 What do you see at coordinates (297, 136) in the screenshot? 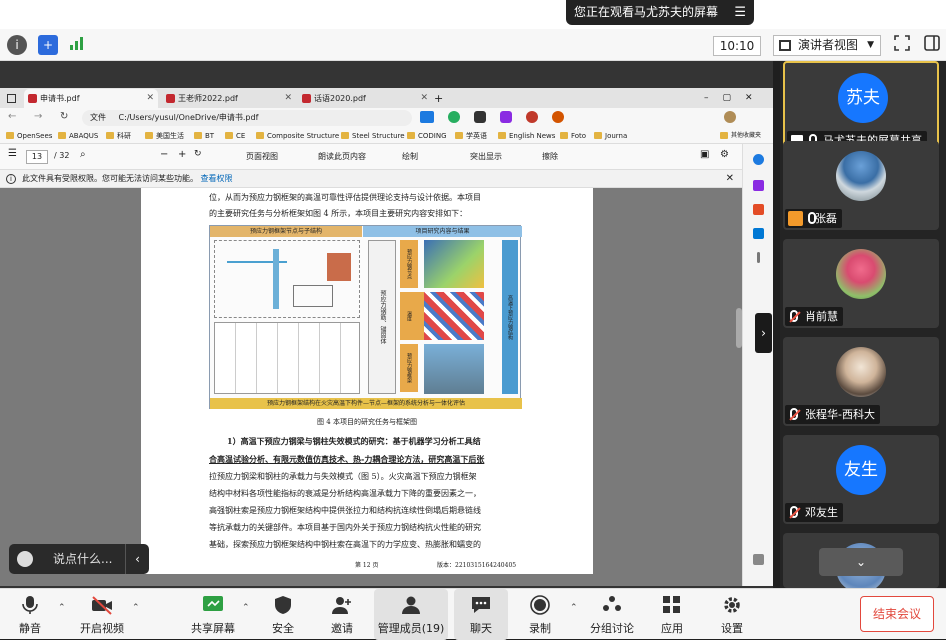
I see `bookmark-folder: Composite Structure` at bounding box center [297, 136].